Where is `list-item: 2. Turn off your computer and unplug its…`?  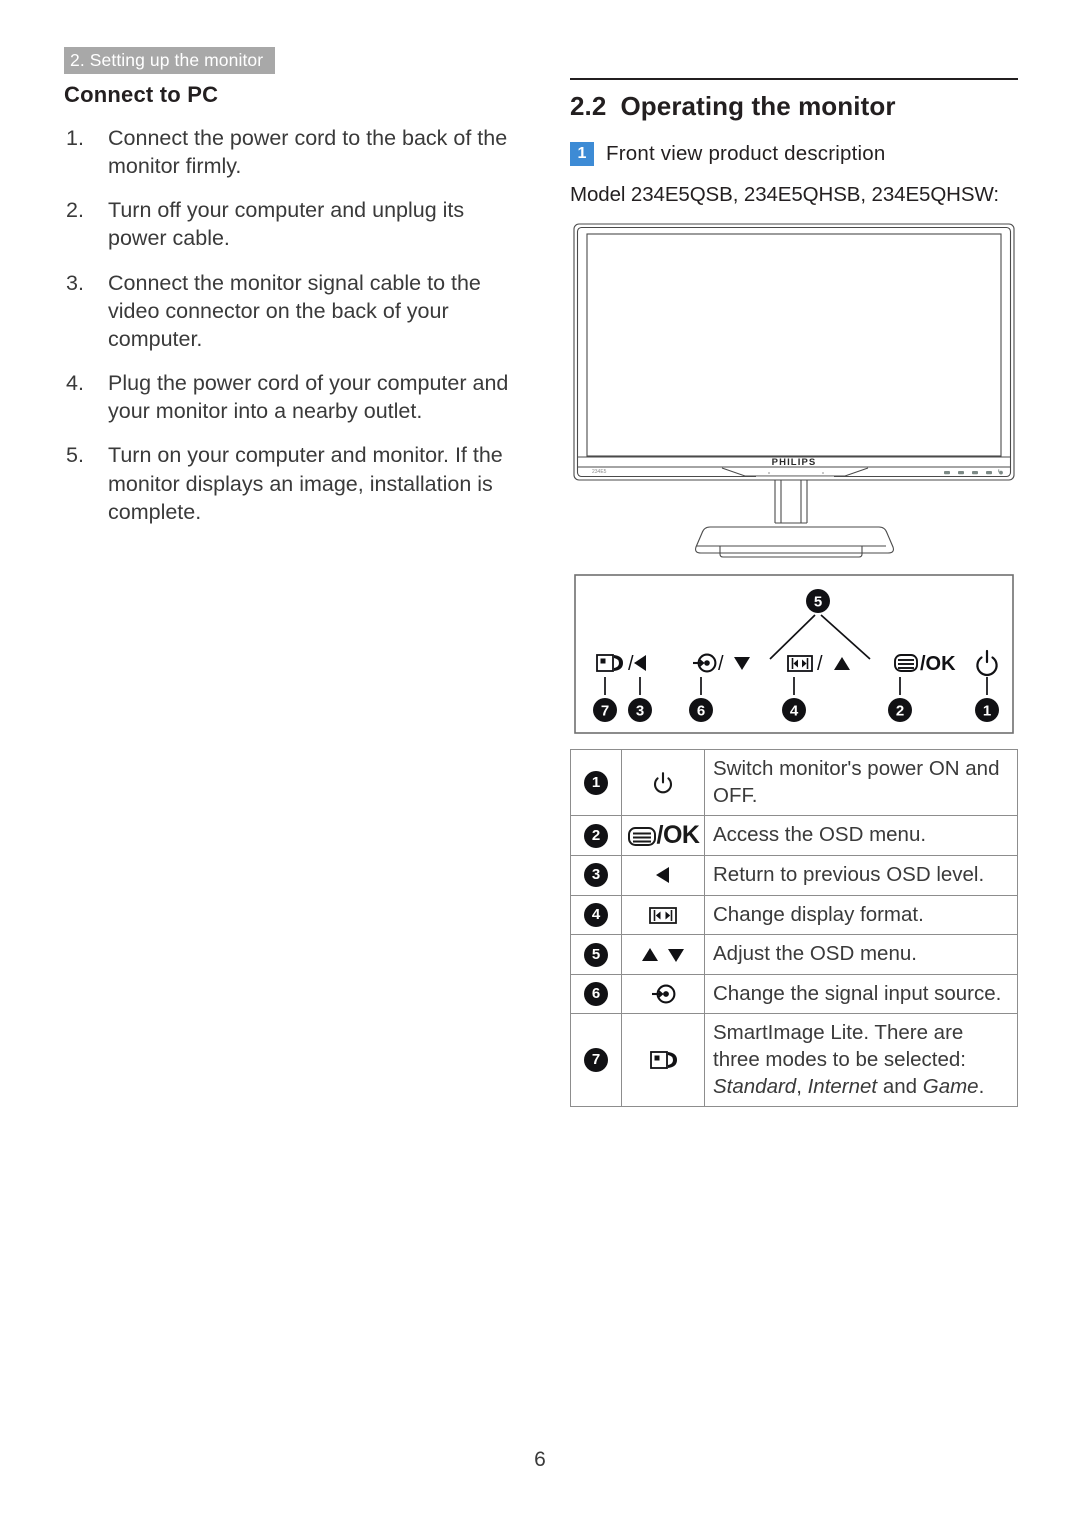 list-item: 2. Turn off your computer and unplug its… is located at coordinates (290, 224).